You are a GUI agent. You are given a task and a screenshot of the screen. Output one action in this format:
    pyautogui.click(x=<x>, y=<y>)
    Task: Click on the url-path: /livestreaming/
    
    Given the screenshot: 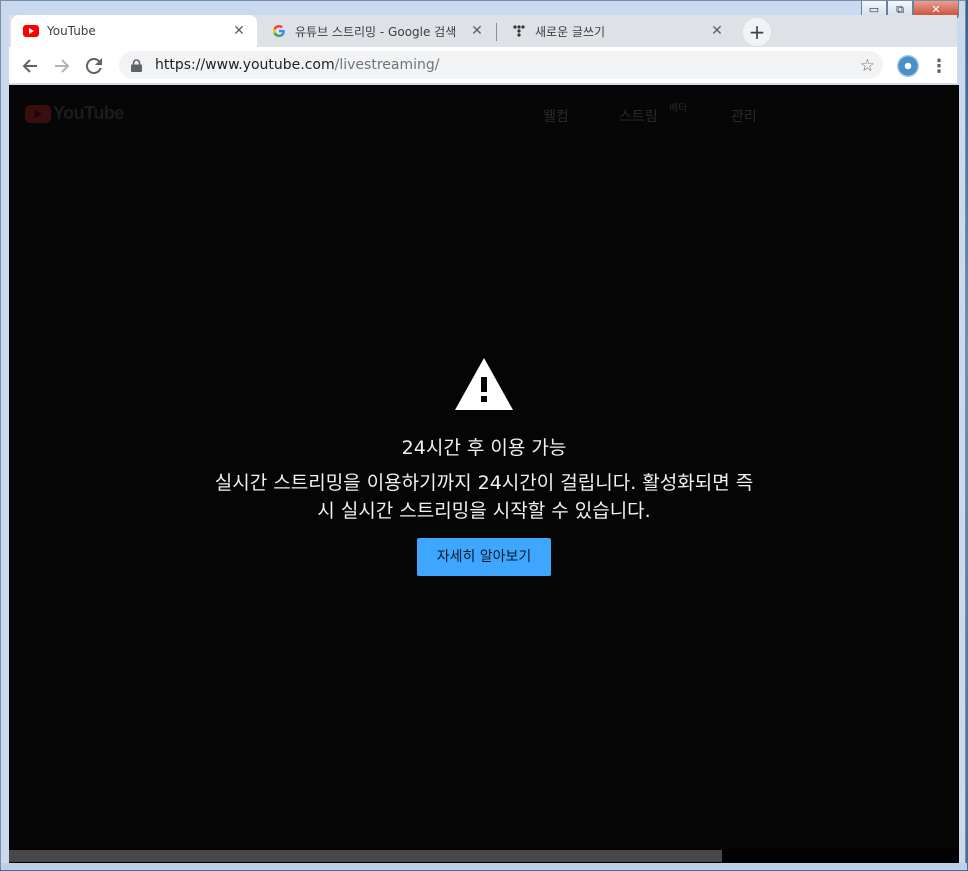 What is the action you would take?
    pyautogui.click(x=387, y=65)
    